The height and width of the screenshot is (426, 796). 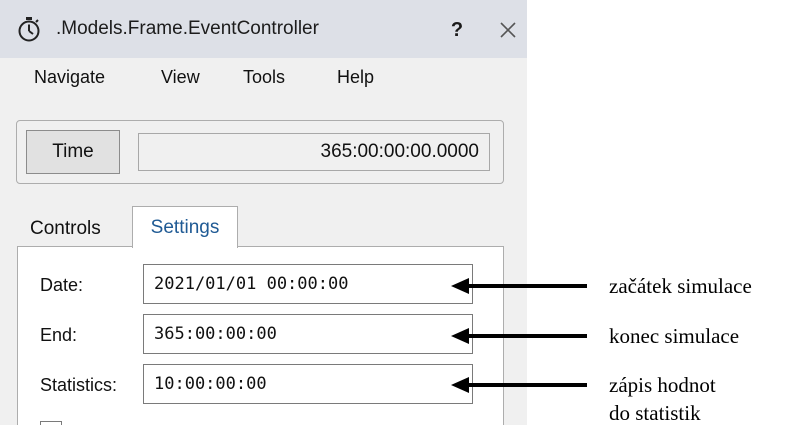 I want to click on end-label: End:, so click(x=59, y=335).